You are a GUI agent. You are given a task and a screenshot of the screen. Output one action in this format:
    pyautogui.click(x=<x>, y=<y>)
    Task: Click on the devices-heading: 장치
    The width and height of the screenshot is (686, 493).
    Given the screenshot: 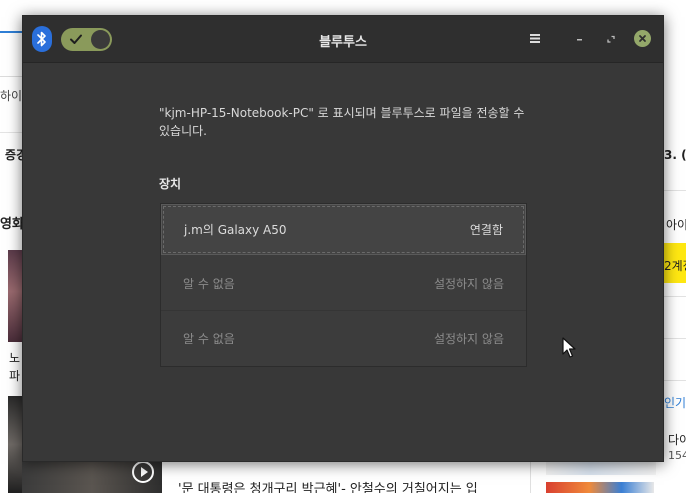 What is the action you would take?
    pyautogui.click(x=170, y=184)
    